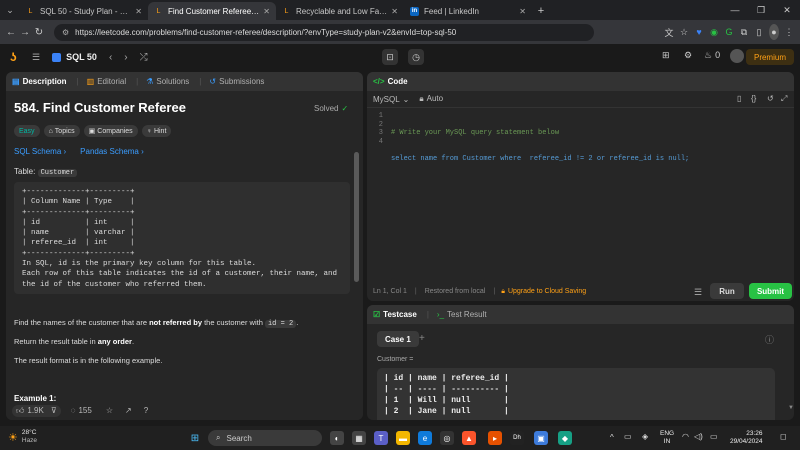 This screenshot has width=800, height=450. What do you see at coordinates (156, 131) in the screenshot?
I see `hint-chip: ♀ Hint` at bounding box center [156, 131].